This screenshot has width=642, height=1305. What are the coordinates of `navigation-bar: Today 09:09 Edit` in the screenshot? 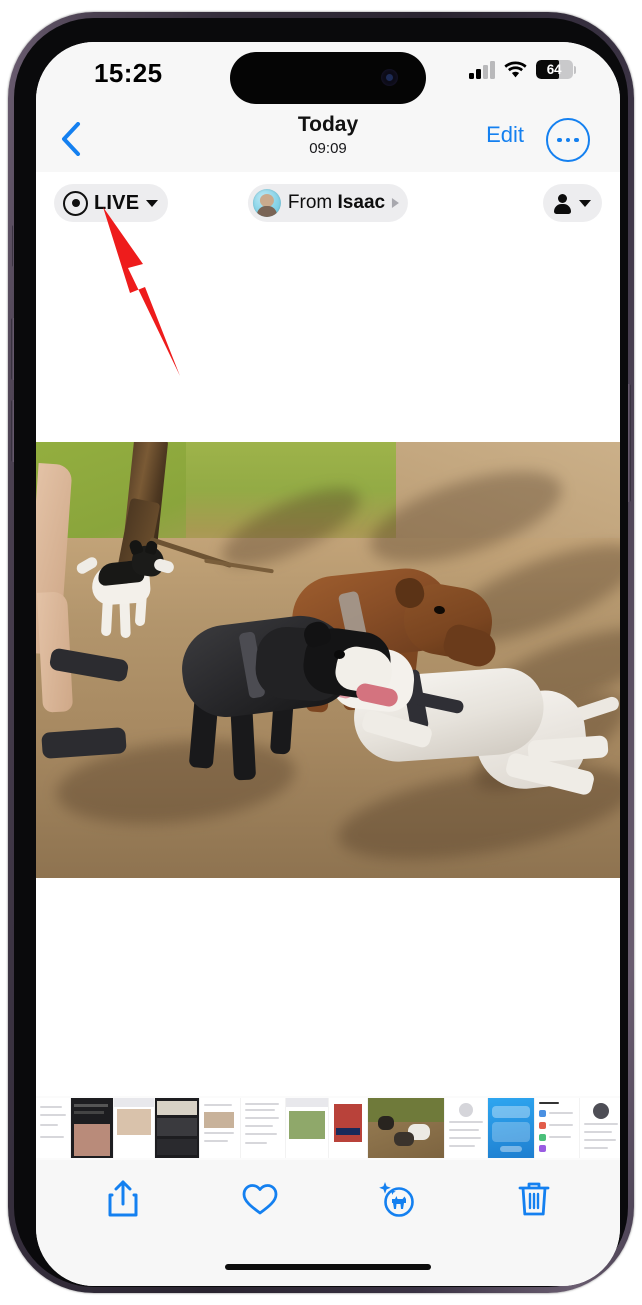 It's located at (328, 139).